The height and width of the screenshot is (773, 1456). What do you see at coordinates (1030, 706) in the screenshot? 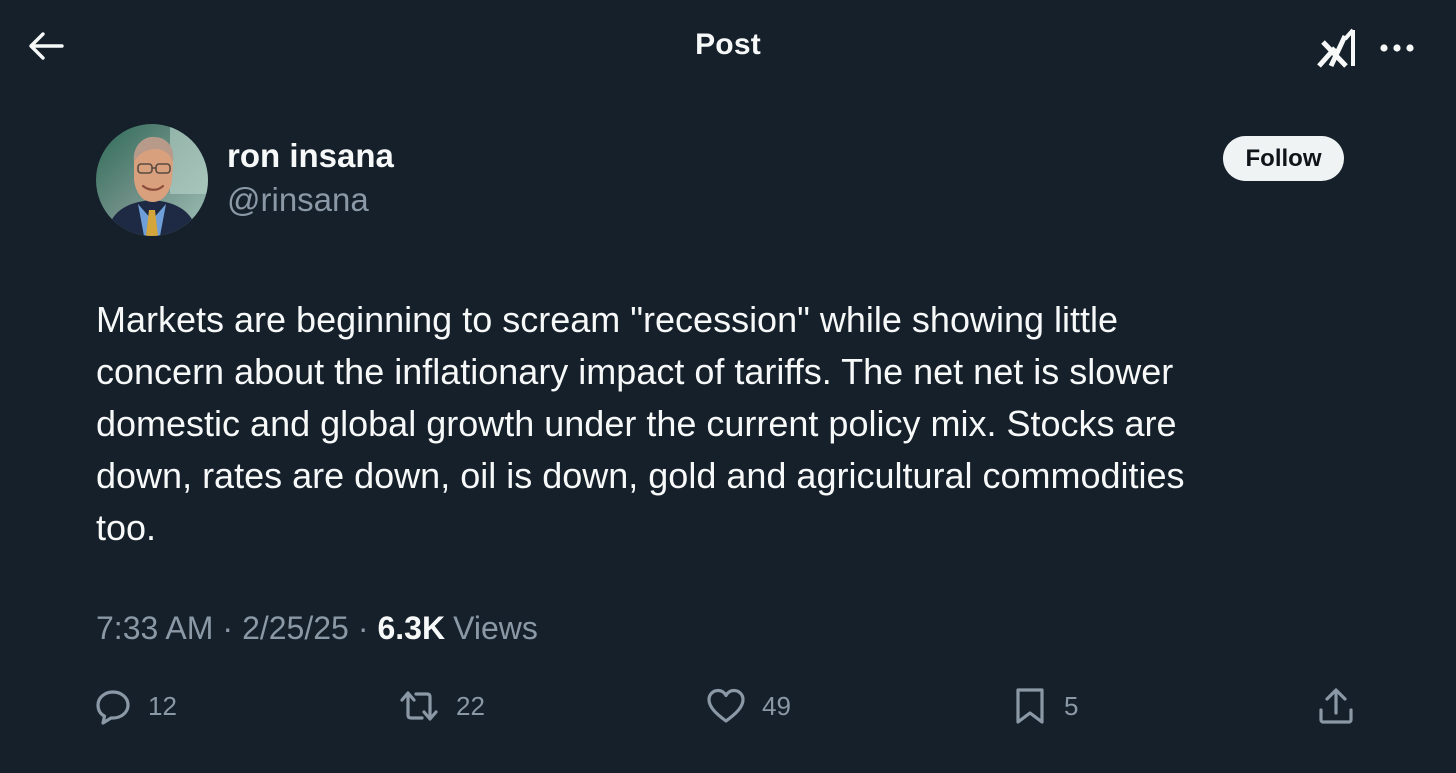
I see `bookmark-icon` at bounding box center [1030, 706].